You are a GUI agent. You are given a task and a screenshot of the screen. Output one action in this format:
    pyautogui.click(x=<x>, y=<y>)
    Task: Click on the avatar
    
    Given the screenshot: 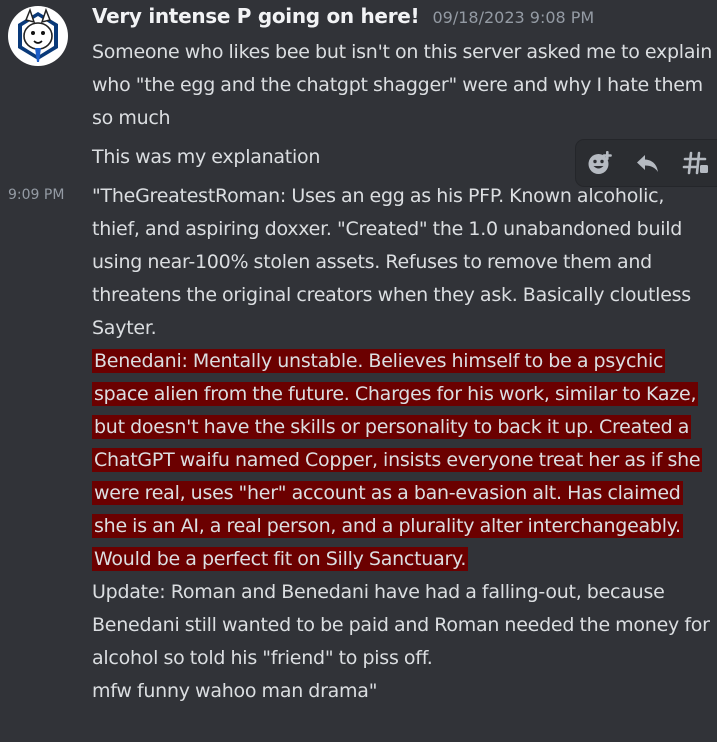 What is the action you would take?
    pyautogui.click(x=38, y=36)
    